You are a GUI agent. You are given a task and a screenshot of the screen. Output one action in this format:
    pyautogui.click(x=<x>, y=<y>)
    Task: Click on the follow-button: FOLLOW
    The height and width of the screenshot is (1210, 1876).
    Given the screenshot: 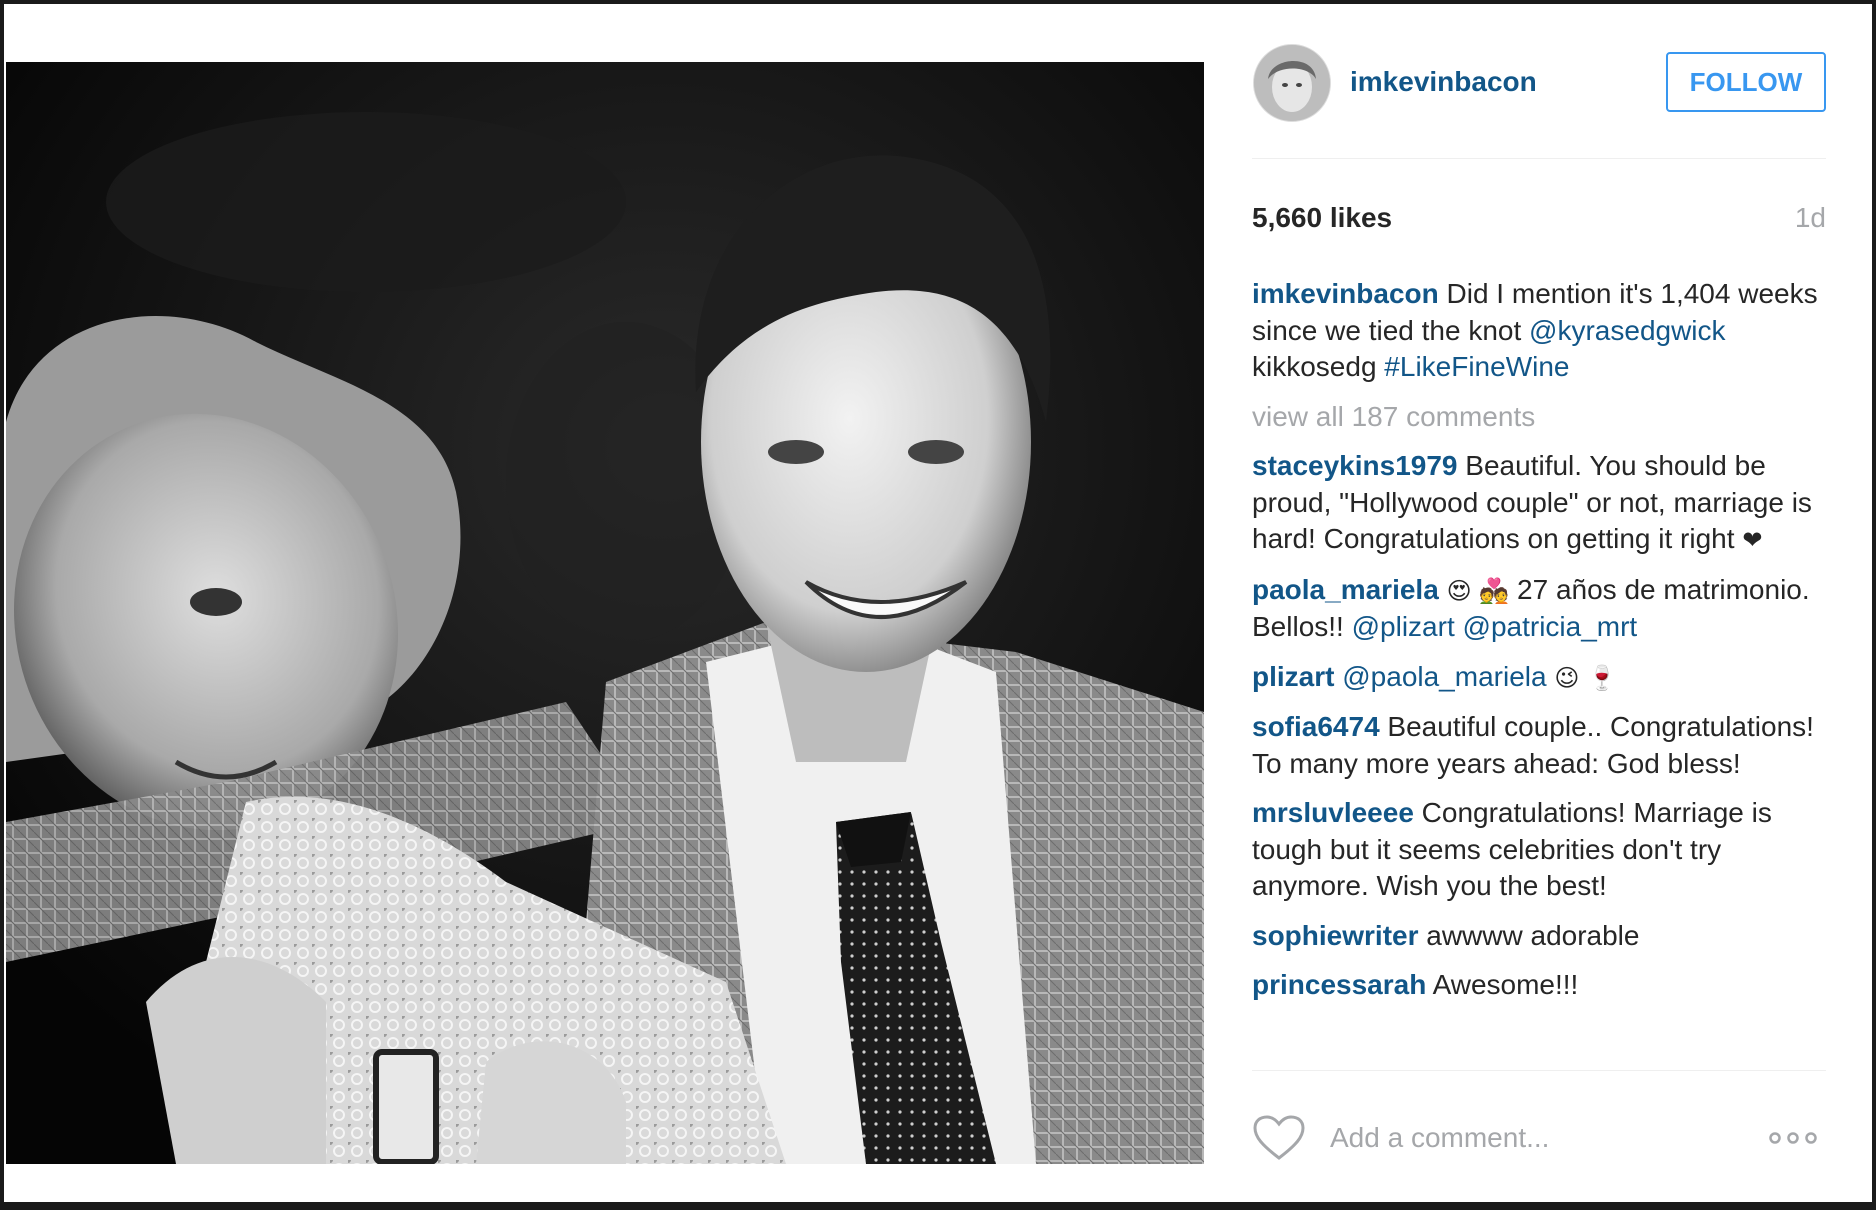 What is the action you would take?
    pyautogui.click(x=1746, y=82)
    